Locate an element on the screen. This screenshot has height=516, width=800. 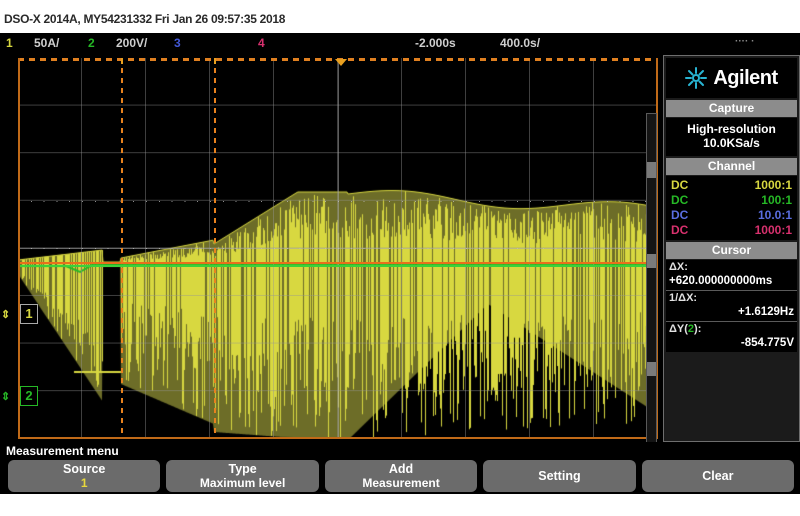
channel-2-coupling: DC is located at coordinates (680, 200).